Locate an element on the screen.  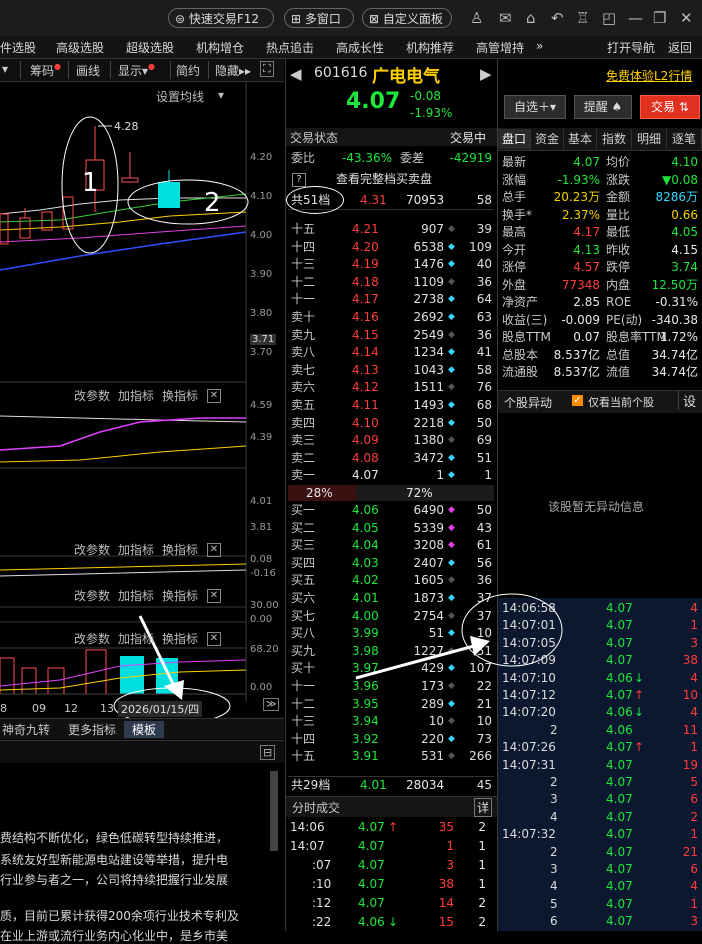
multi-window-button: ⊞ 多窗口 is located at coordinates (319, 18).